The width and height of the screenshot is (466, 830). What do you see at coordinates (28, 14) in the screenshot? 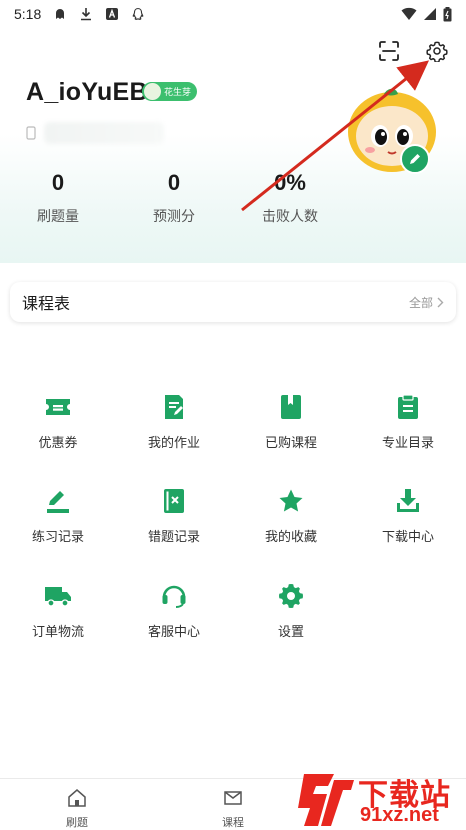
I see `status-time: 5:18` at bounding box center [28, 14].